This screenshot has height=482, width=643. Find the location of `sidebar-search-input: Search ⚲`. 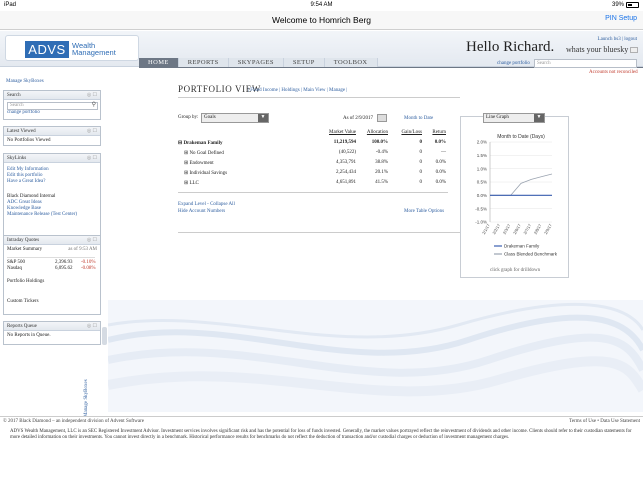

sidebar-search-input: Search ⚲ is located at coordinates (52, 106).